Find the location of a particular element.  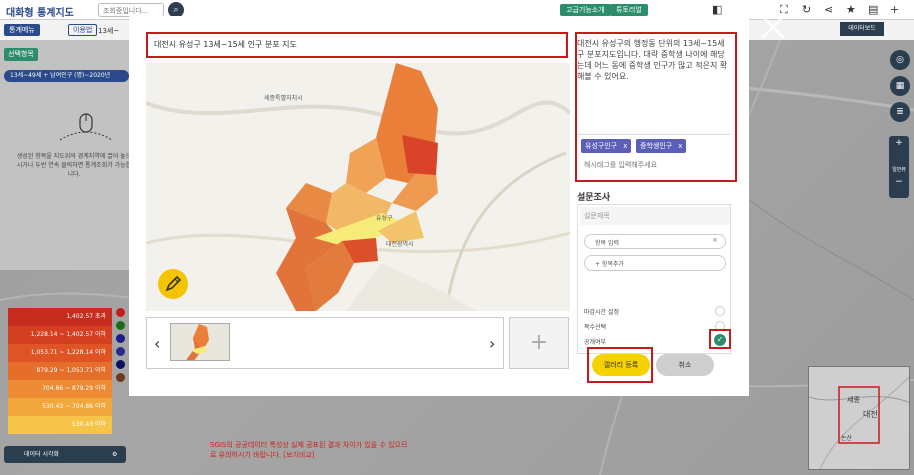

zoom-control: + 일반뷰 − is located at coordinates (899, 167).